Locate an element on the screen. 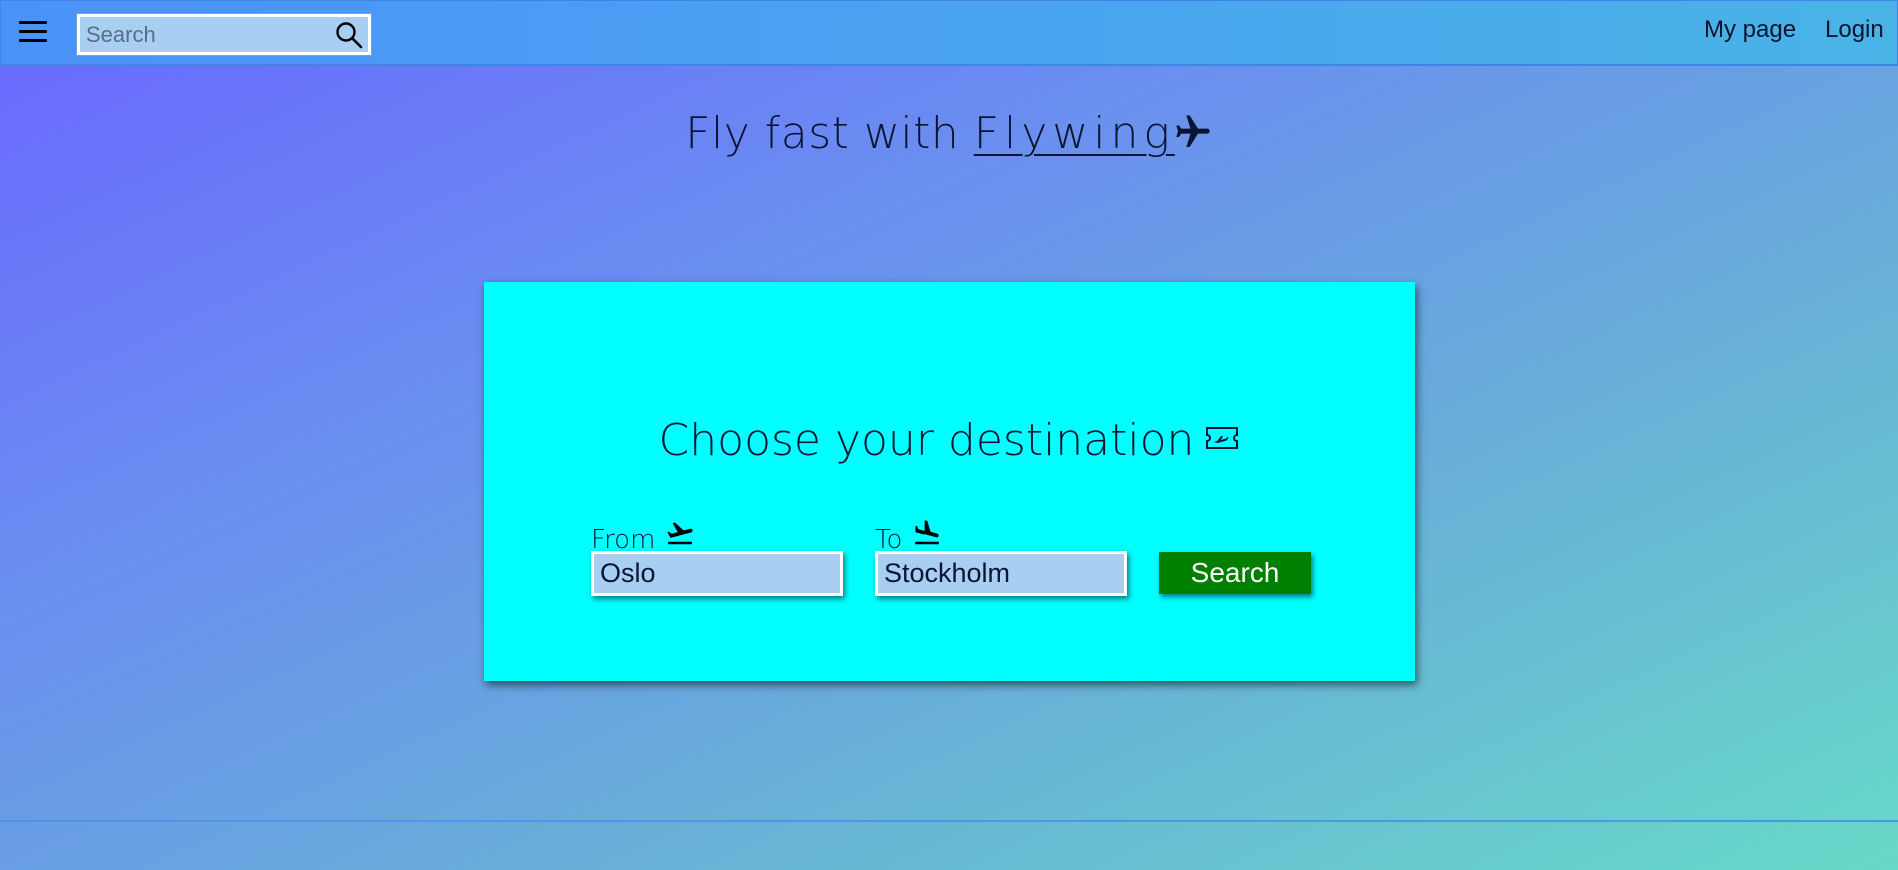 The height and width of the screenshot is (870, 1898). search-input is located at coordinates (205, 34).